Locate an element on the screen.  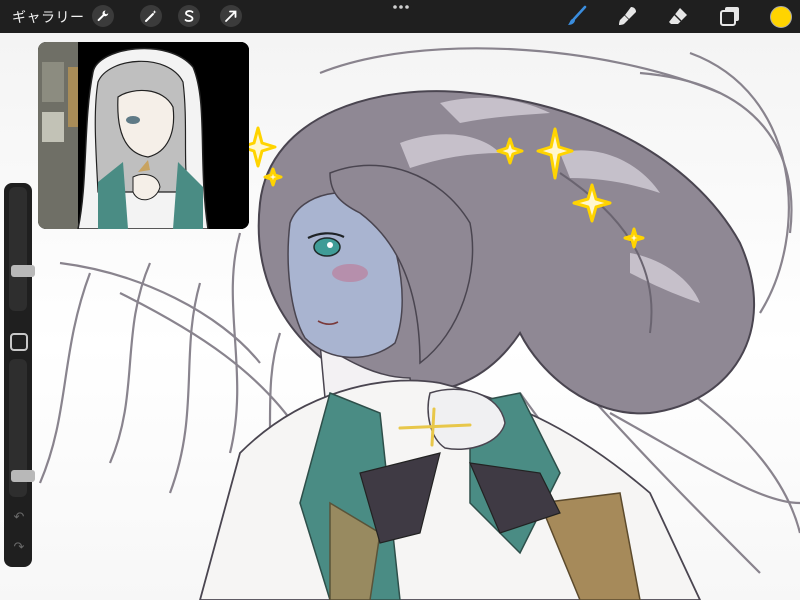
top-toolbar: ギャラリー is located at coordinates (400, 16).